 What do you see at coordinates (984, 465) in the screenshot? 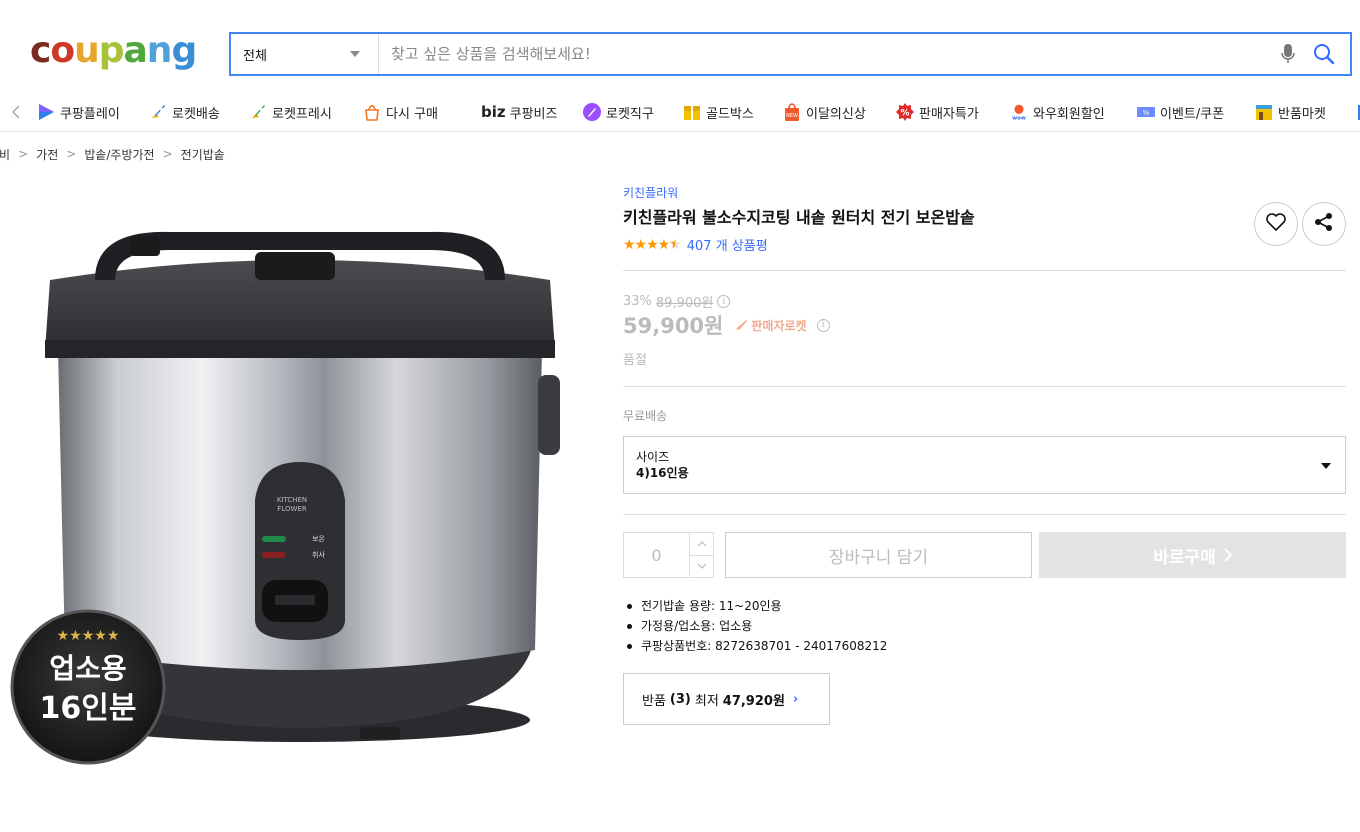
I see `size-option-select: 사이즈 4)16인용` at bounding box center [984, 465].